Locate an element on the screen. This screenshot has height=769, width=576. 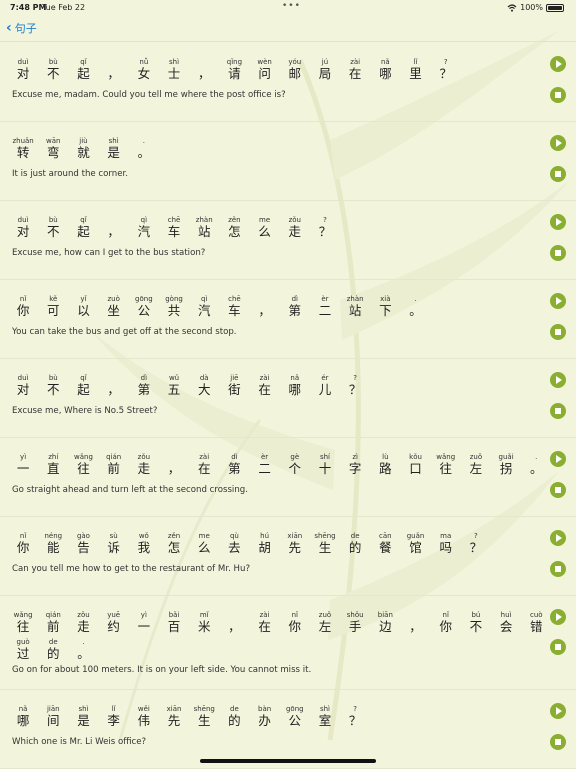
char-cell: yì 一 is located at coordinates (23, 464).